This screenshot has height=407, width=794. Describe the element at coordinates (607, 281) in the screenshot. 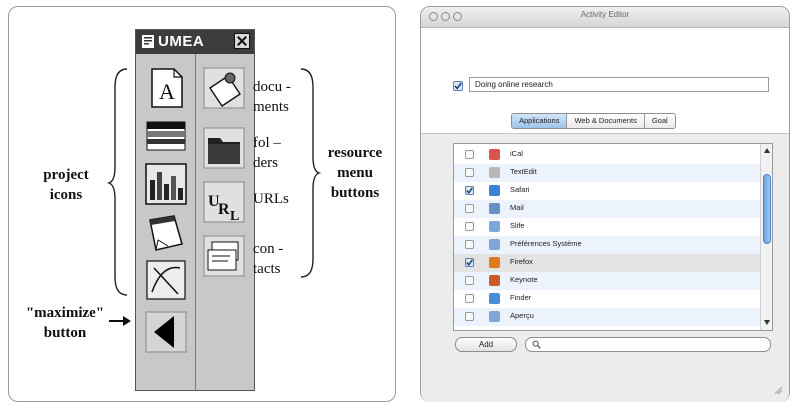

I see `list-item: Keynote` at that location.